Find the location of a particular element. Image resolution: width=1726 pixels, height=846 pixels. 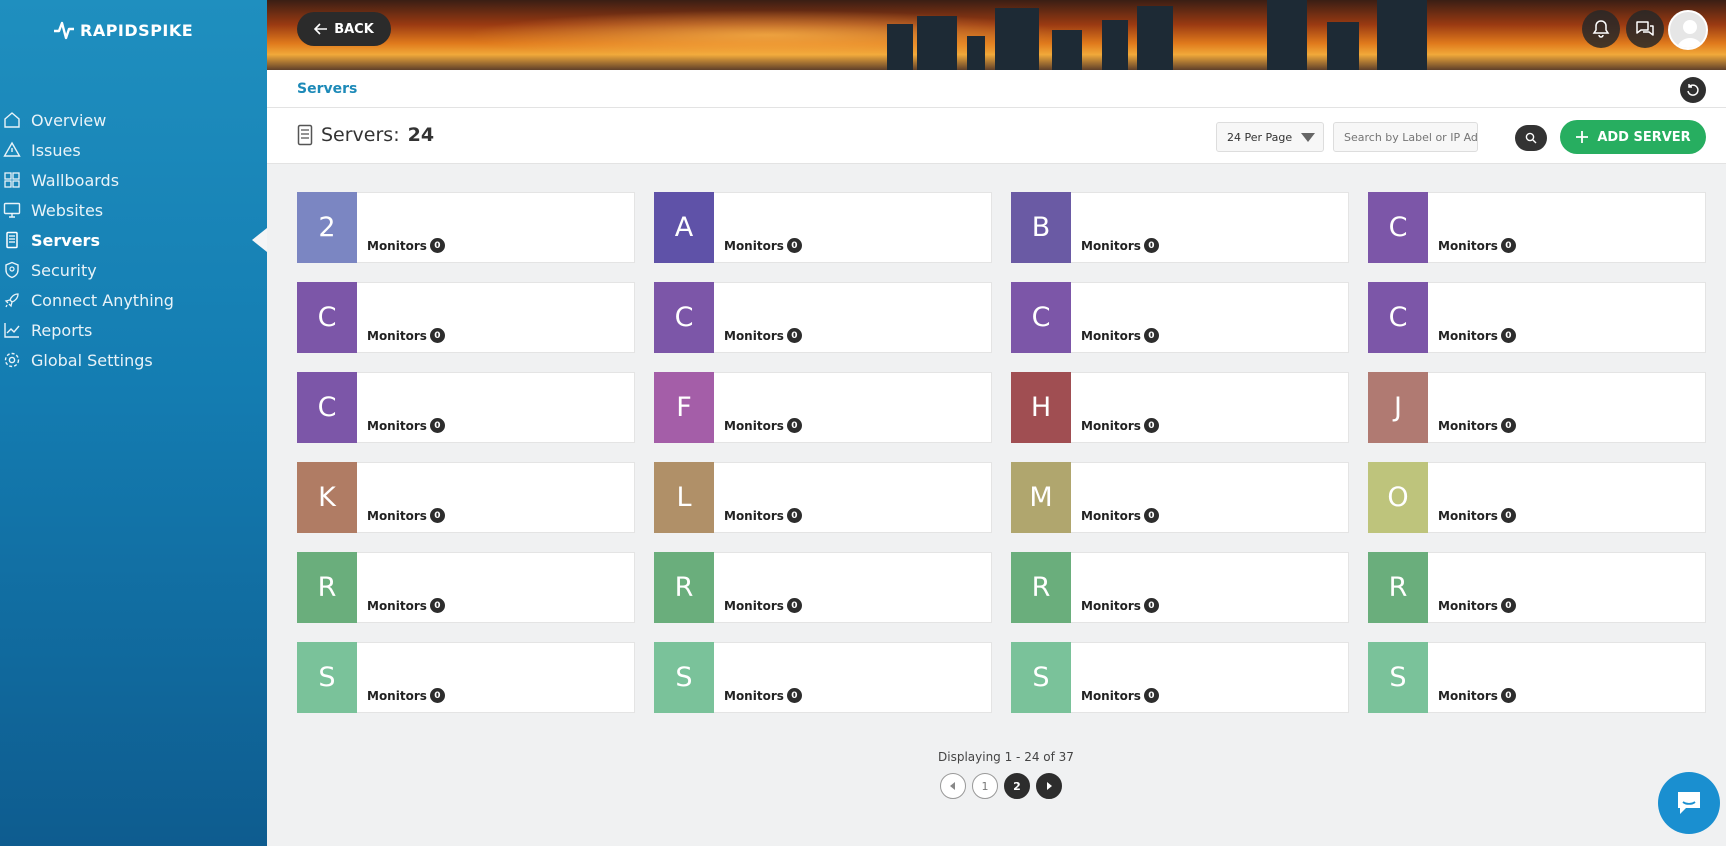

shield-icon is located at coordinates (12, 270).